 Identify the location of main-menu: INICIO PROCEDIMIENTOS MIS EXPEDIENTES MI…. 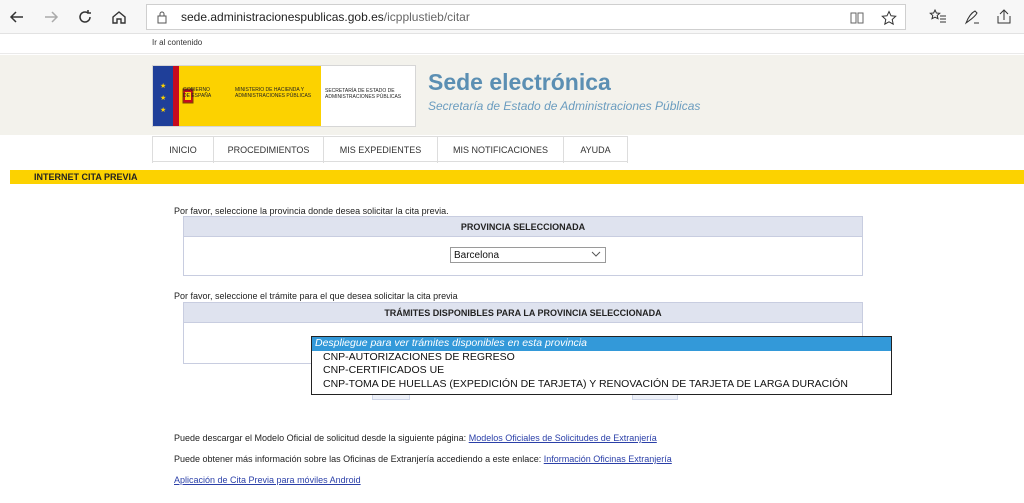
(390, 149).